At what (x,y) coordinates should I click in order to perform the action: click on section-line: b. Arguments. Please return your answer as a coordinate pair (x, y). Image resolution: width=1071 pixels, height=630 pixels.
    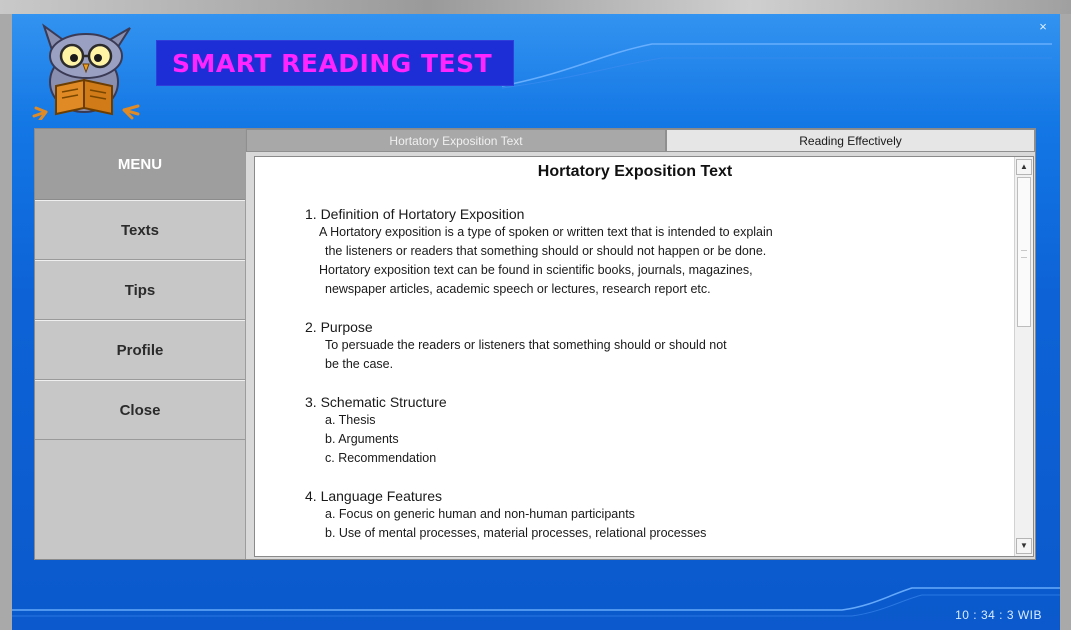
    Looking at the image, I should click on (362, 439).